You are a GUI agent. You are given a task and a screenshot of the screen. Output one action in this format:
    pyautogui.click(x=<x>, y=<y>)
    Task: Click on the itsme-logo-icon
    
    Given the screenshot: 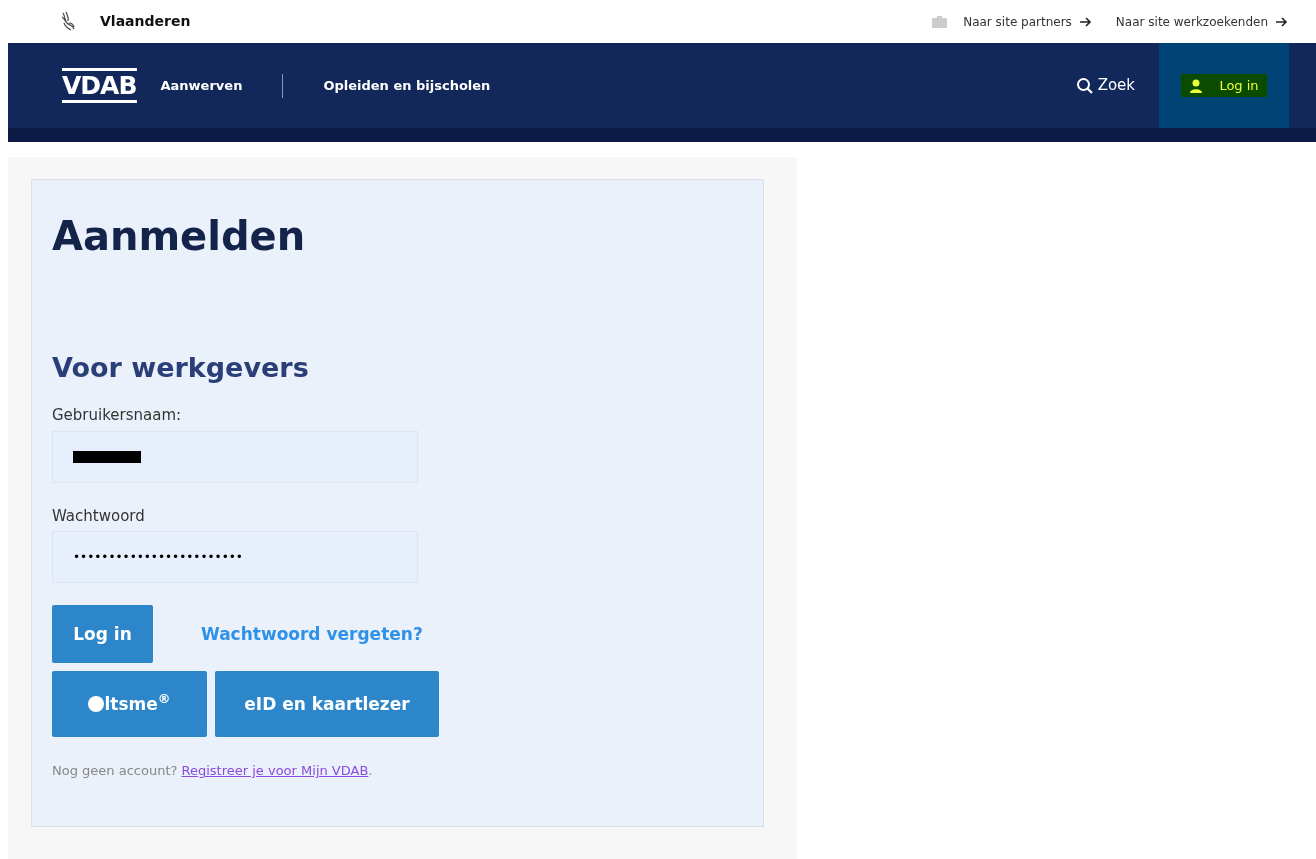 What is the action you would take?
    pyautogui.click(x=96, y=704)
    